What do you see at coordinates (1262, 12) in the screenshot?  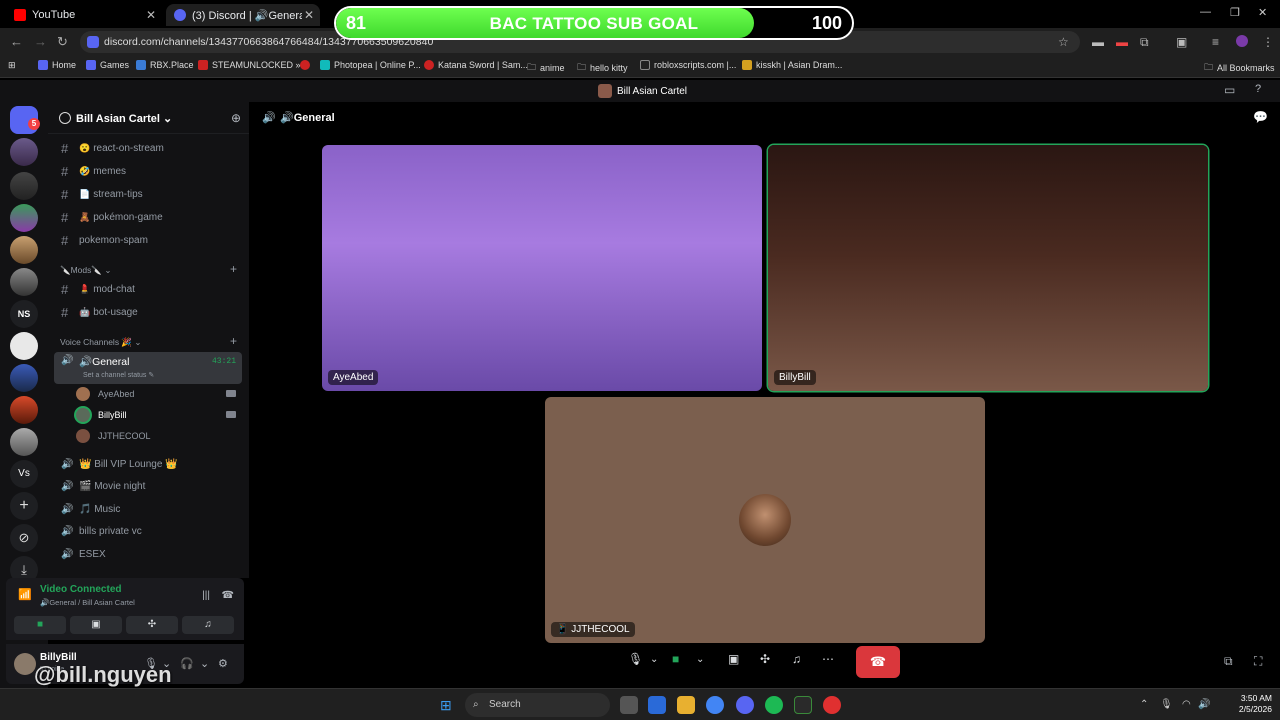 I see `close-window-icon: ✕` at bounding box center [1262, 12].